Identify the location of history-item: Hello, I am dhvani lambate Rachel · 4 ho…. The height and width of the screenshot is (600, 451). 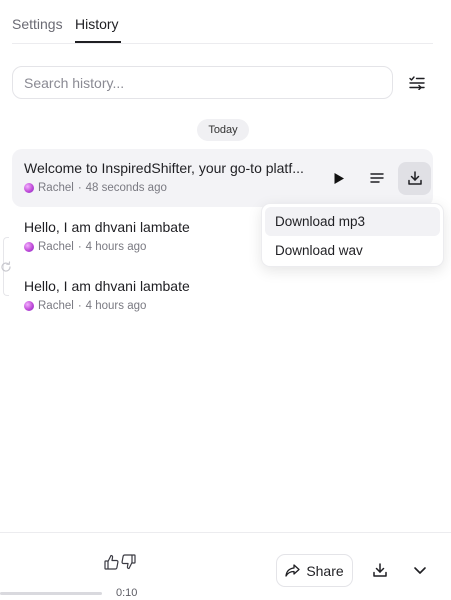
(222, 296).